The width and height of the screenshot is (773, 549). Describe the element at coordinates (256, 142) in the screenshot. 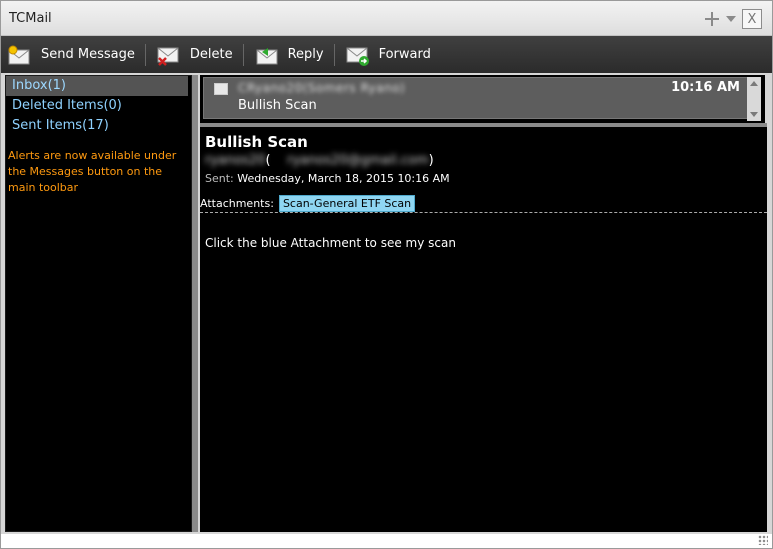

I see `reader-subject: Bullish Scan` at that location.